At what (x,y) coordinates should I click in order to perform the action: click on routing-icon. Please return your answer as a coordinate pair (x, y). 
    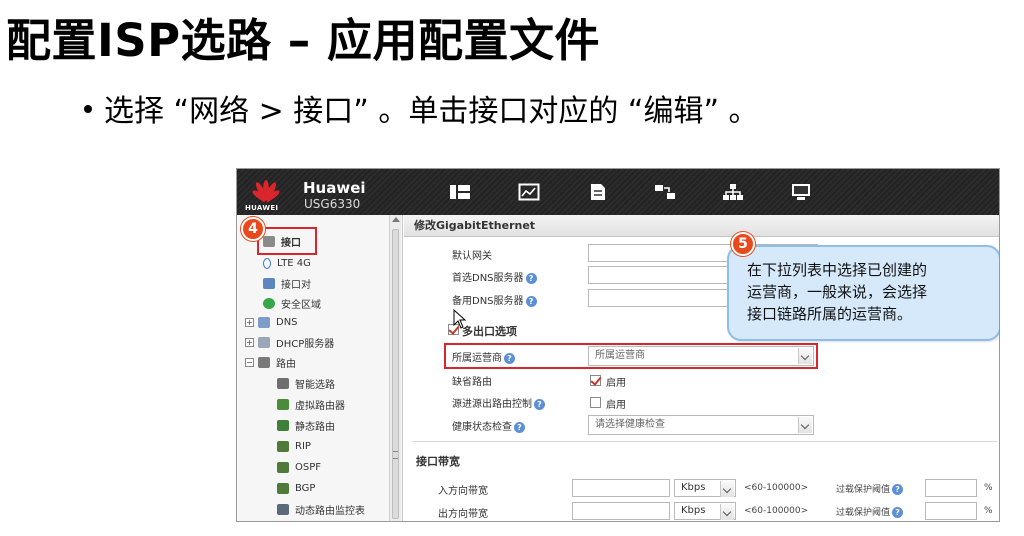
    Looking at the image, I should click on (264, 362).